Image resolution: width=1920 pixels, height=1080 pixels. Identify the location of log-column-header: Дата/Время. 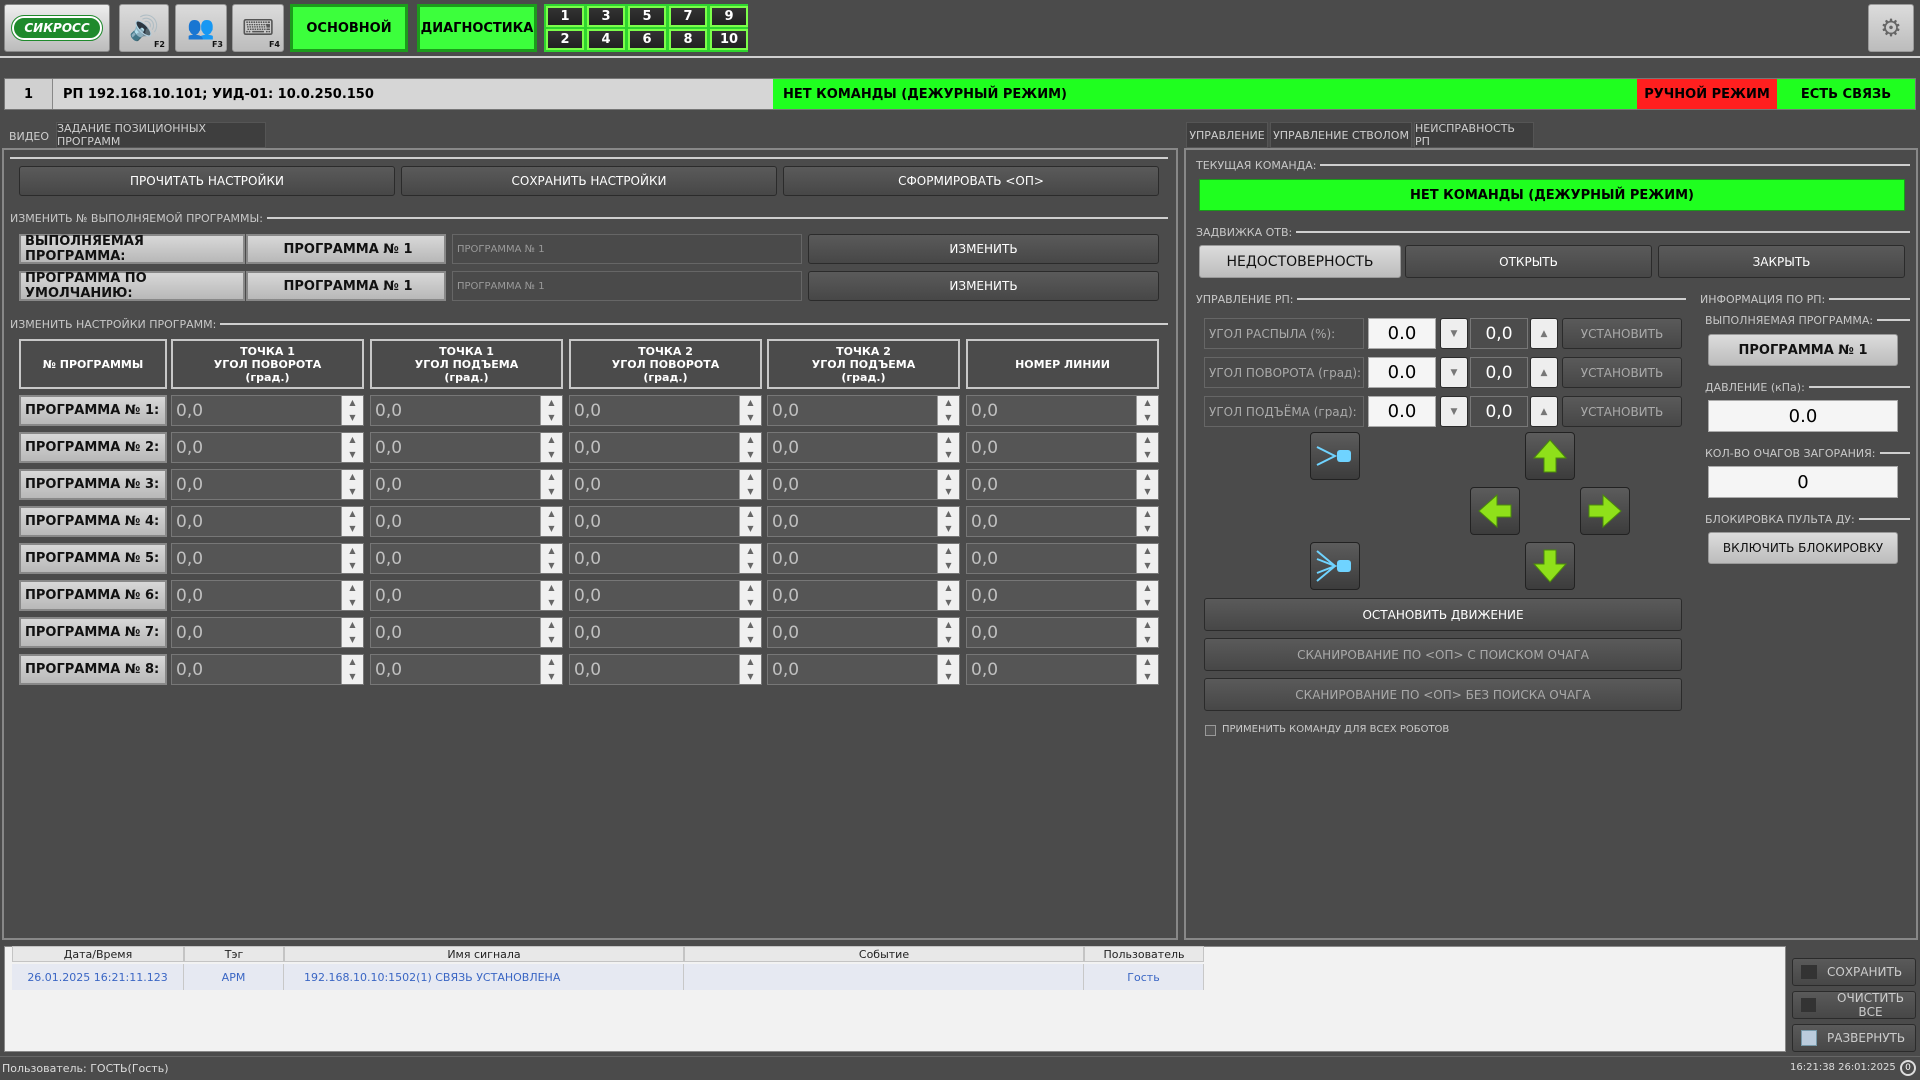
(98, 954).